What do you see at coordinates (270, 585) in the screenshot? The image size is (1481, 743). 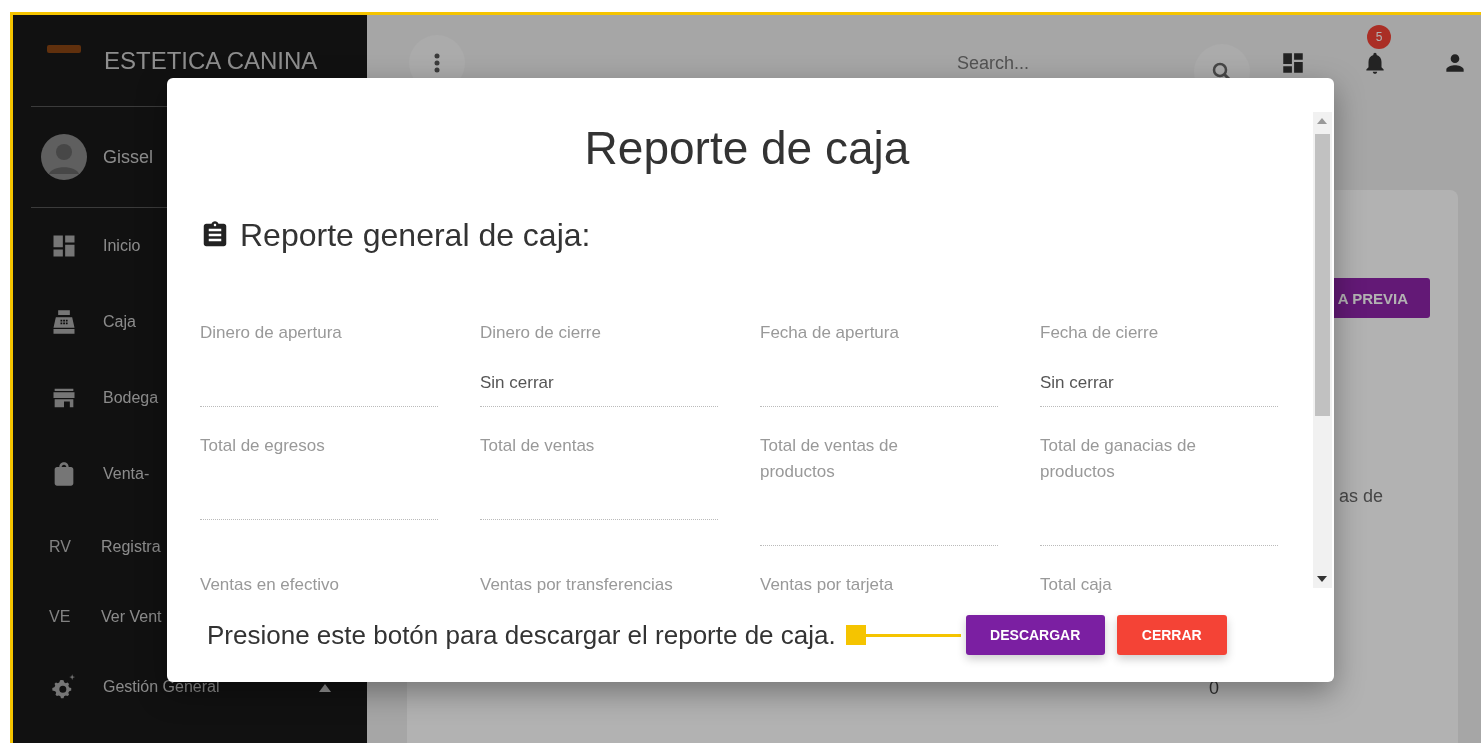 I see `field-label: Ventas en efectivo` at bounding box center [270, 585].